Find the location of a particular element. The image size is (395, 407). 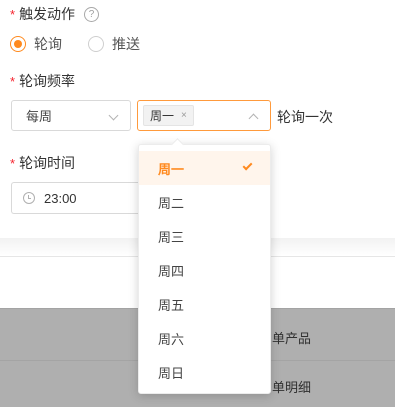

trigger-action-label: * 触发动作 ? is located at coordinates (55, 14).